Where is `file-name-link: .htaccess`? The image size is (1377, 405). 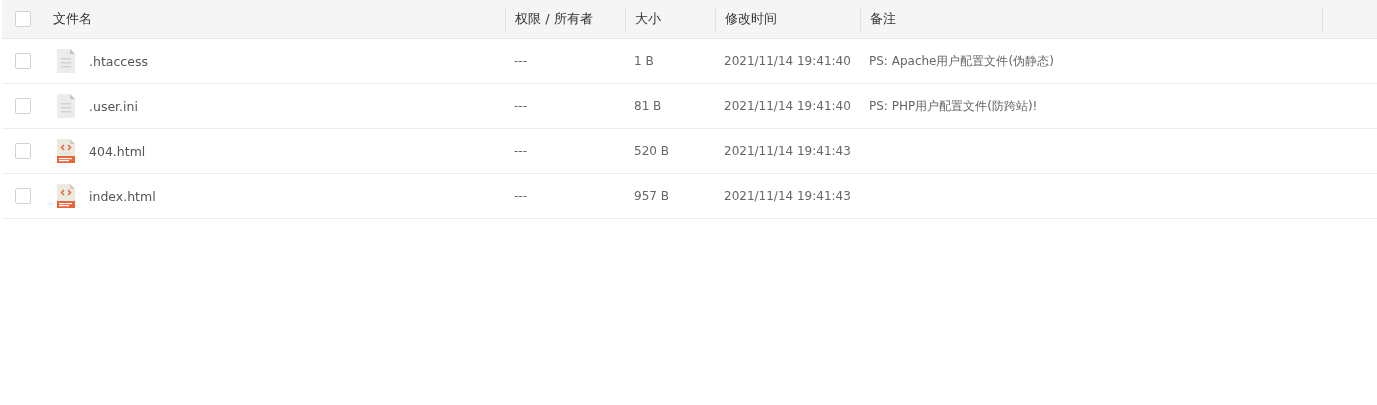
file-name-link: .htaccess is located at coordinates (118, 61).